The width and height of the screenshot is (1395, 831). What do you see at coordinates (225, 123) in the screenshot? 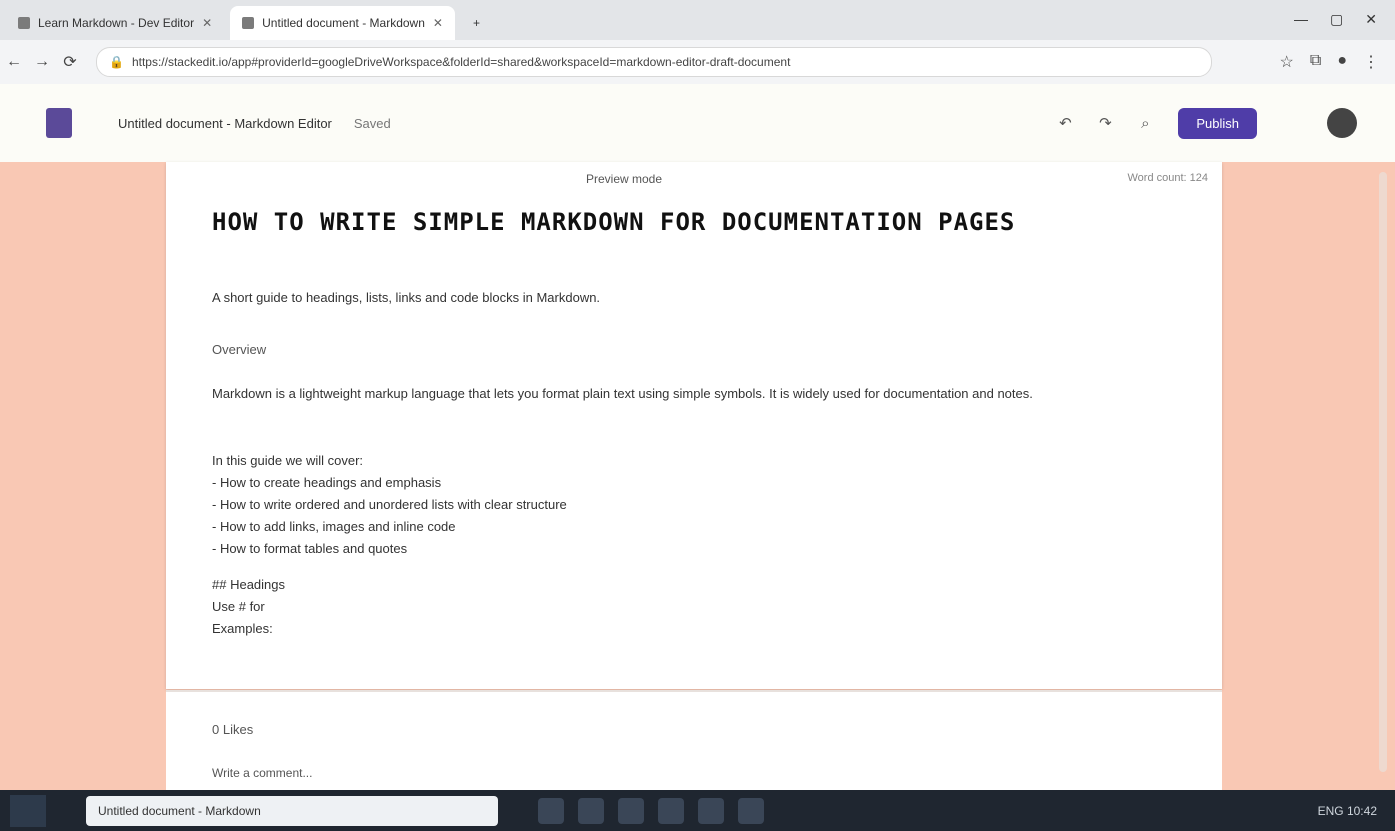
I see `document-title: Untitled document - Markdown Editor` at bounding box center [225, 123].